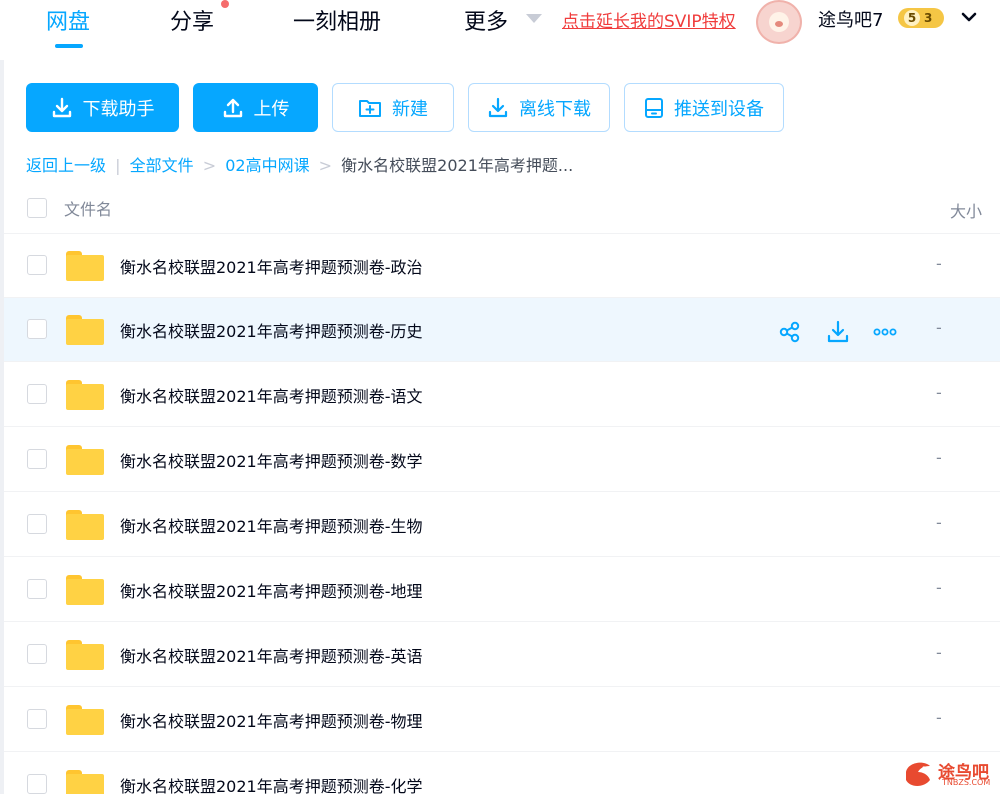 The image size is (1000, 794). I want to click on offline-download-icon, so click(498, 107).